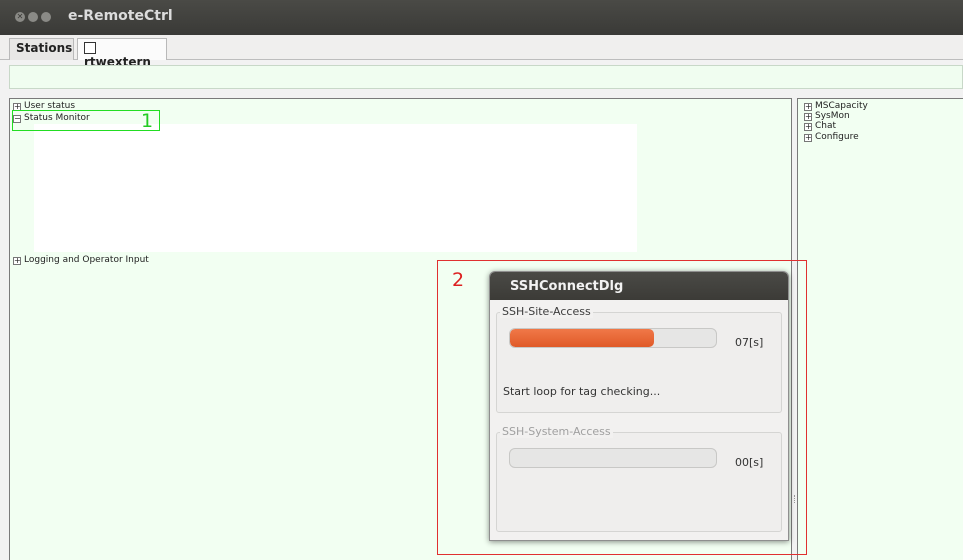 This screenshot has width=963, height=560. What do you see at coordinates (639, 286) in the screenshot?
I see `dialog-titlebar: SSHConnectDlg` at bounding box center [639, 286].